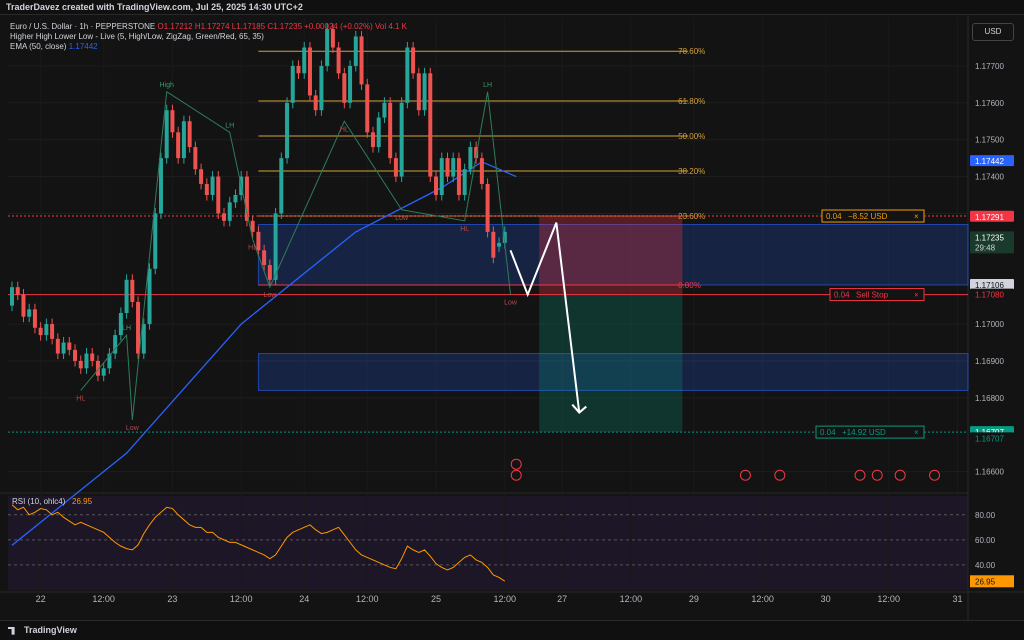  What do you see at coordinates (83, 46) in the screenshot?
I see `indicator-ema-value: 1.17442` at bounding box center [83, 46].